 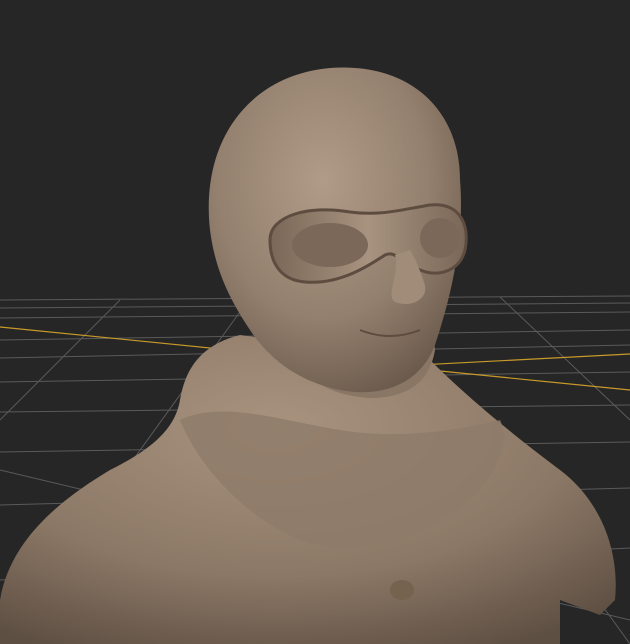 What do you see at coordinates (330, 245) in the screenshot?
I see `goggle-lens-left` at bounding box center [330, 245].